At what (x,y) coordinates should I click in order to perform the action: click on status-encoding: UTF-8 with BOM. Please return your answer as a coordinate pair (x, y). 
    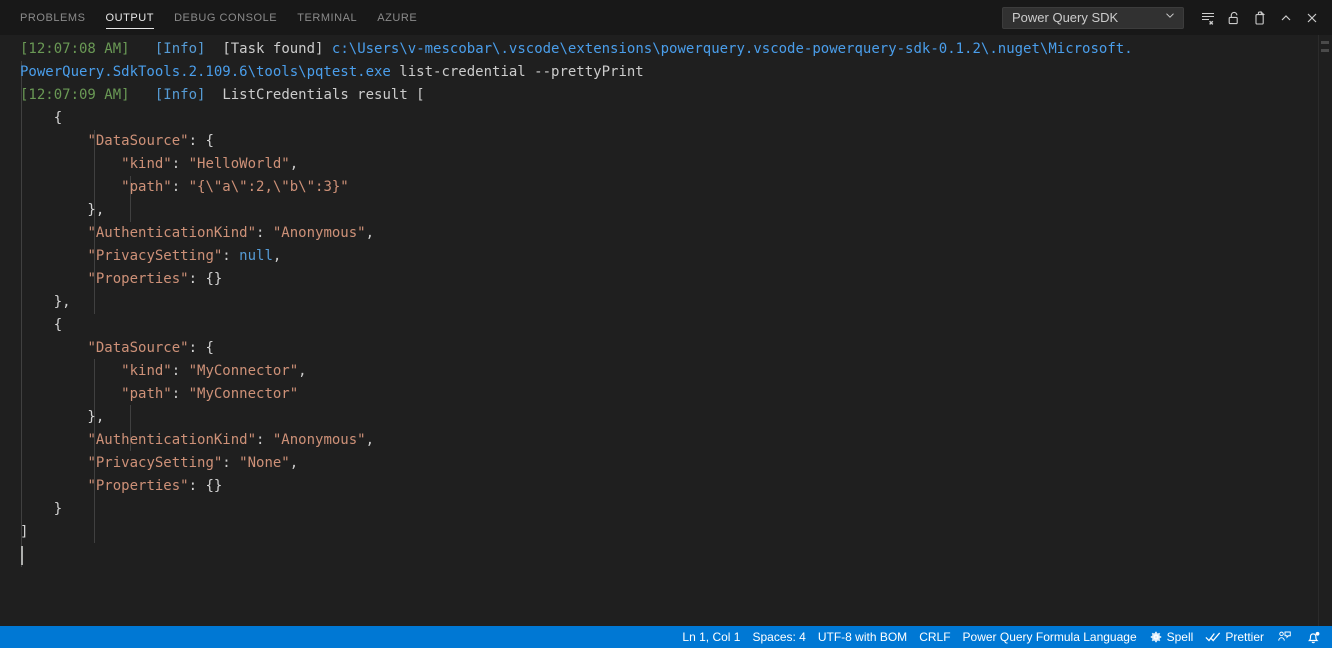
    Looking at the image, I should click on (862, 637).